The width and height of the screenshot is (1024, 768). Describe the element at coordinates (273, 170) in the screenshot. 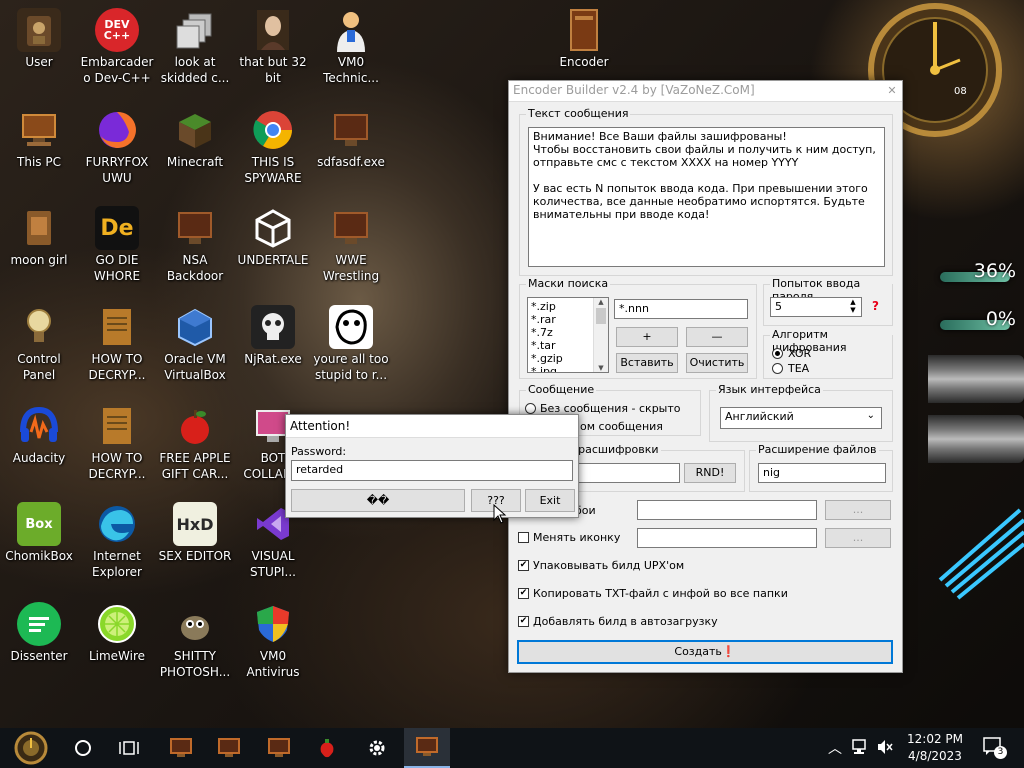

I see `desktop-icon-label: THIS IS SPYWARE` at that location.